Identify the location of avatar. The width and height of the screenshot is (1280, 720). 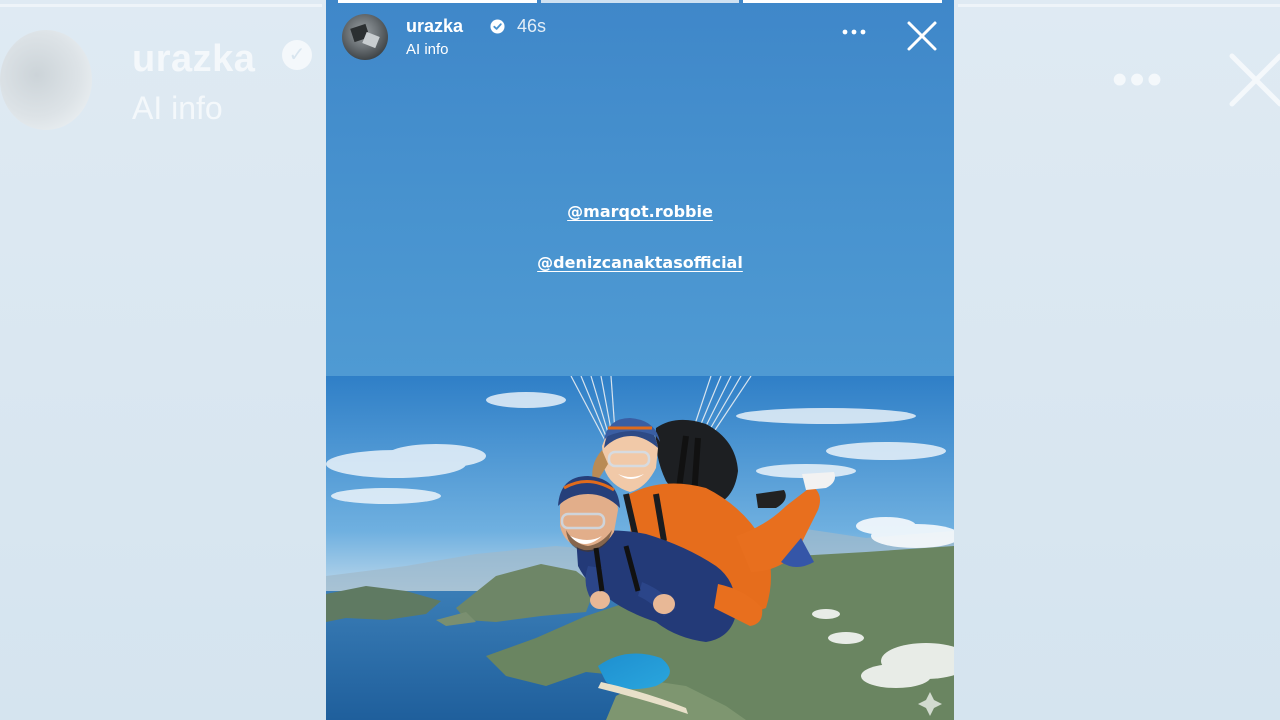
(365, 37).